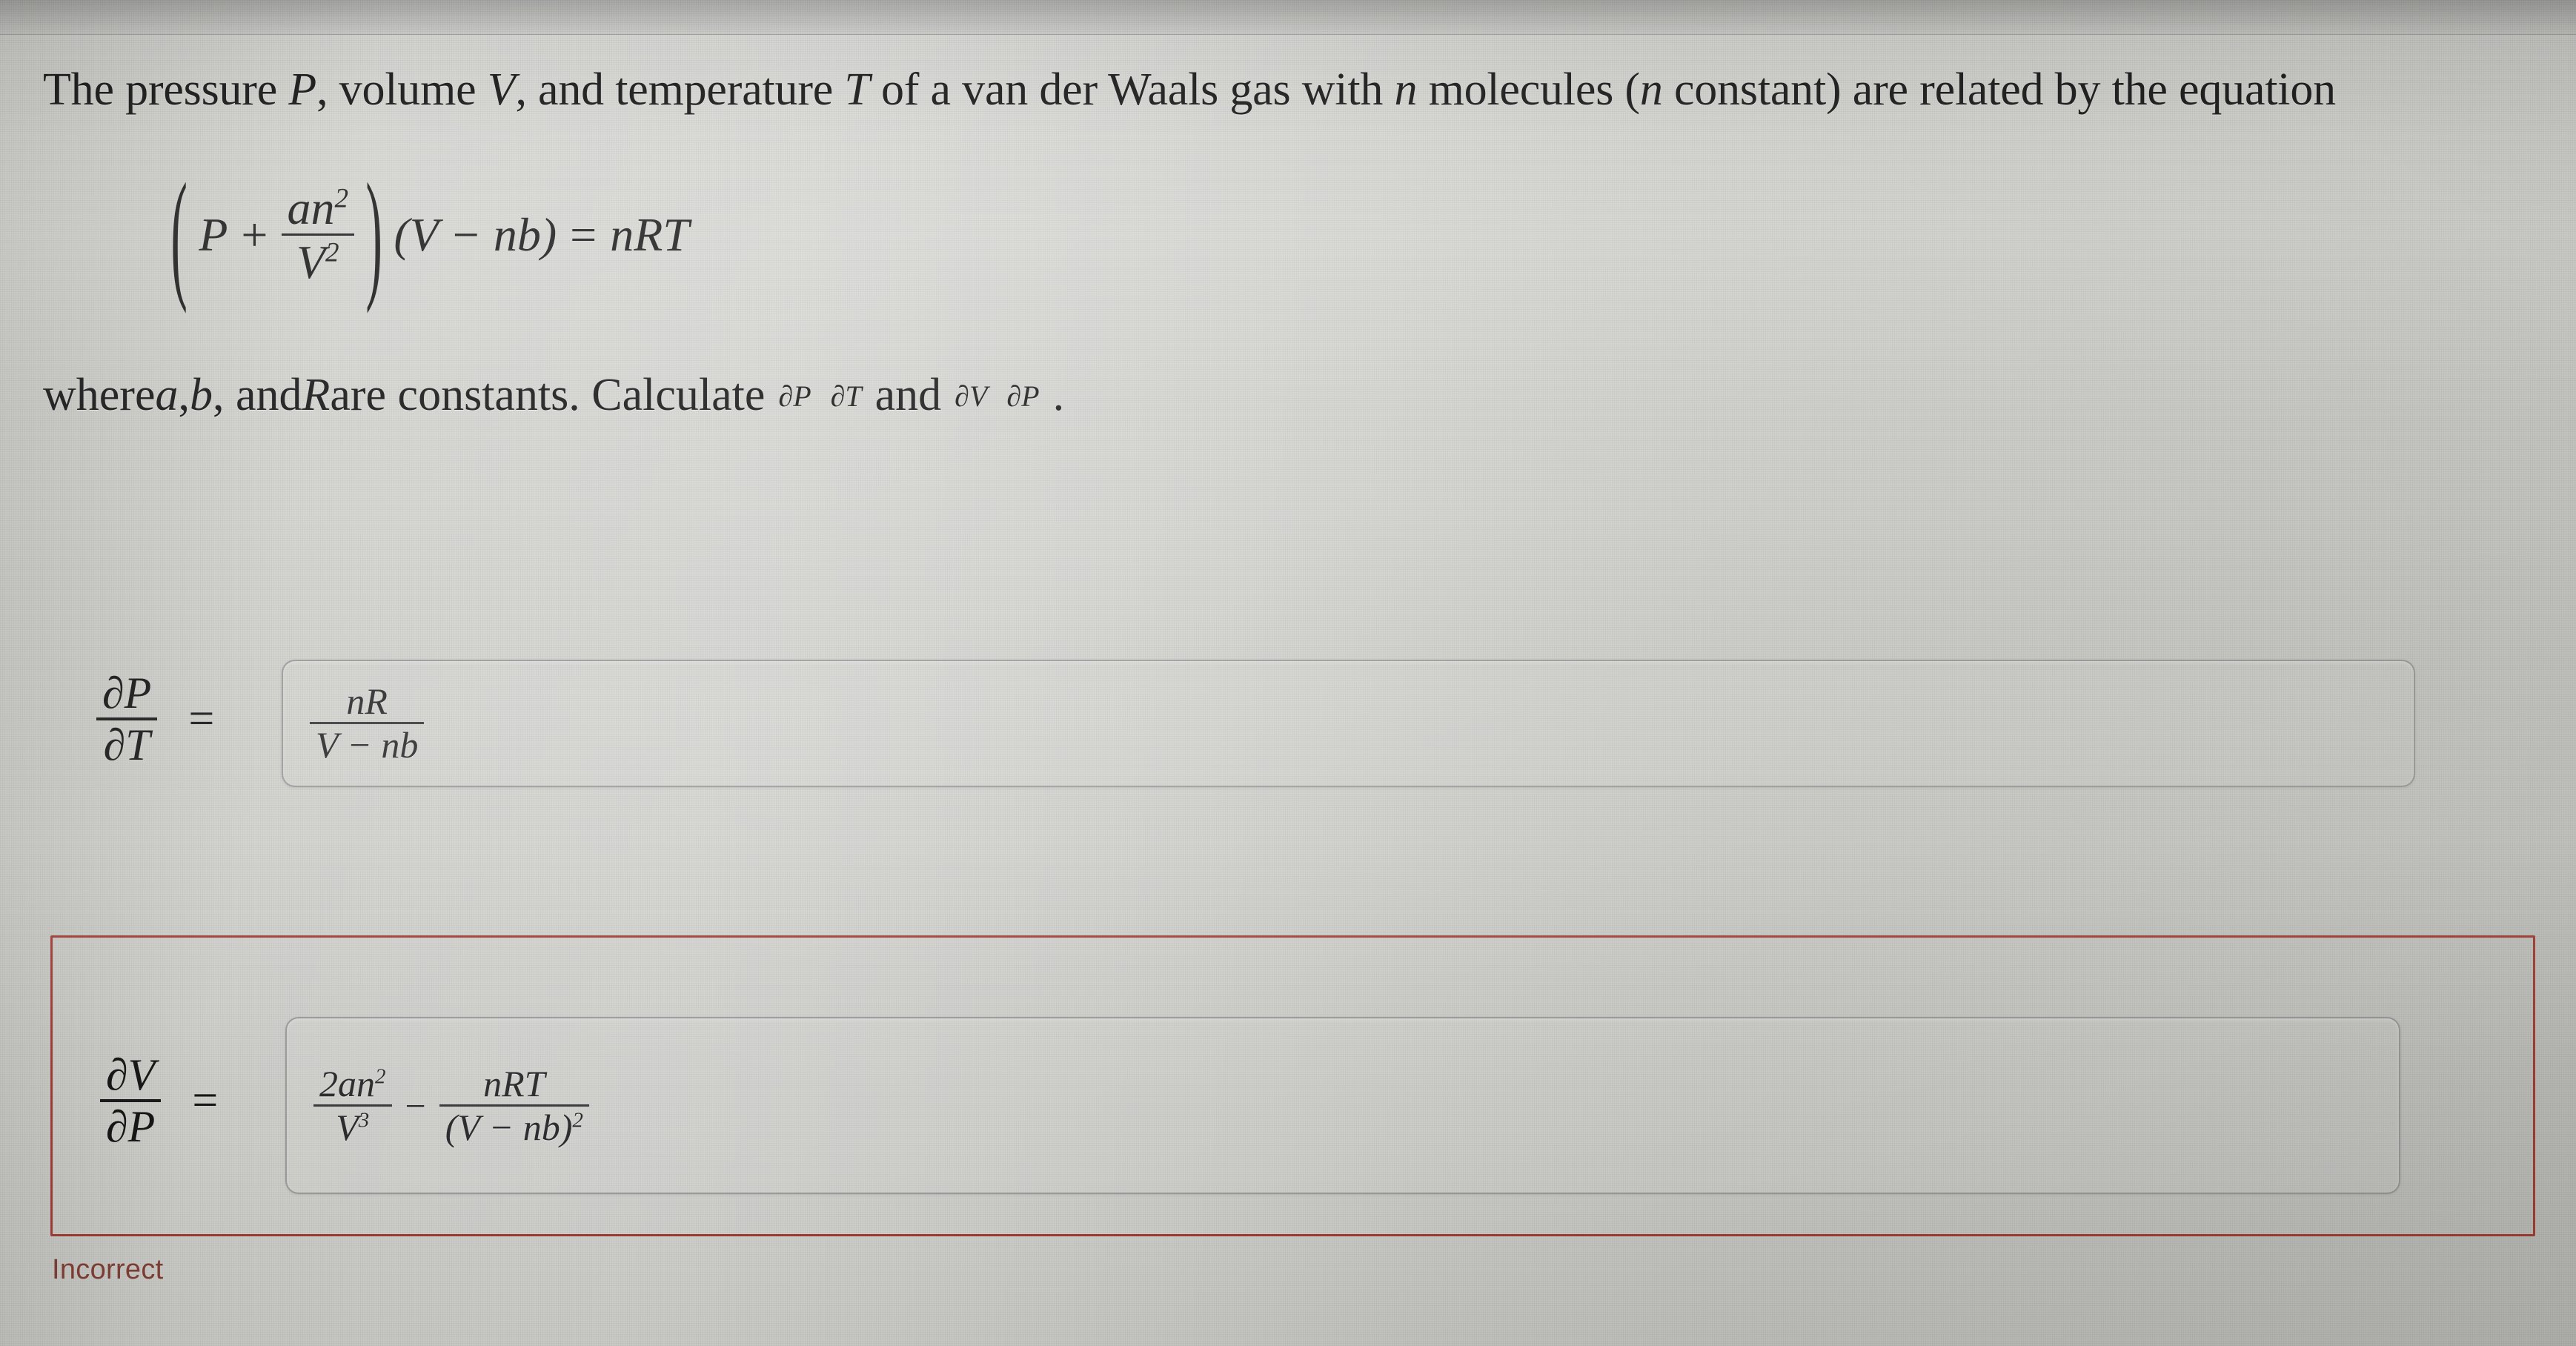 This screenshot has width=2576, height=1346. I want to click on eq-symbol-P: P, so click(213, 235).